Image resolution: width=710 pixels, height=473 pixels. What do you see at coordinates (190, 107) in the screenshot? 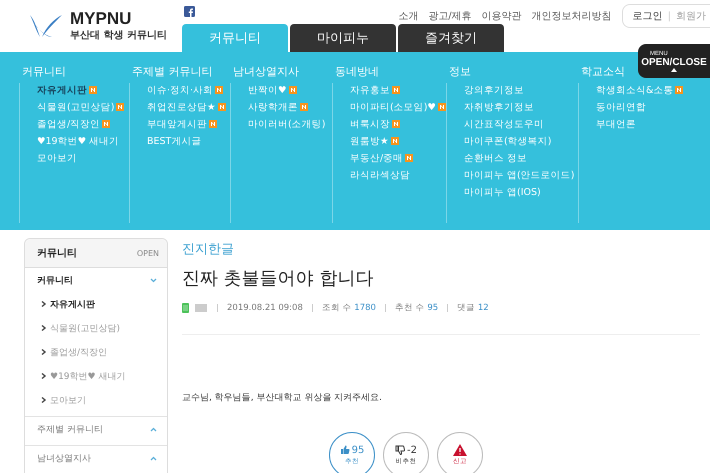
I see `menu-item: 취업진로상담★` at bounding box center [190, 107].